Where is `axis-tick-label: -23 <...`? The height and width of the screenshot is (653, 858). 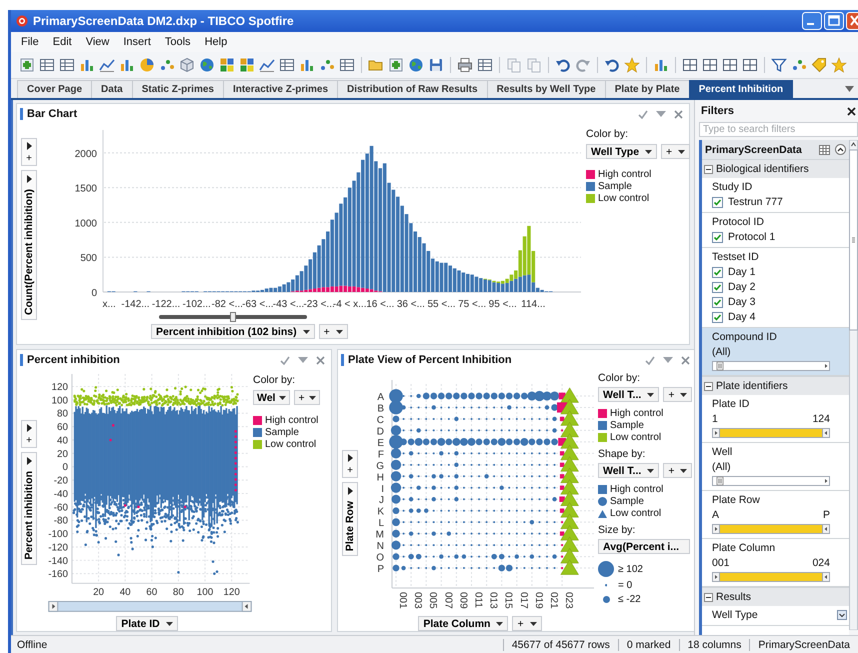 axis-tick-label: -23 <... is located at coordinates (319, 304).